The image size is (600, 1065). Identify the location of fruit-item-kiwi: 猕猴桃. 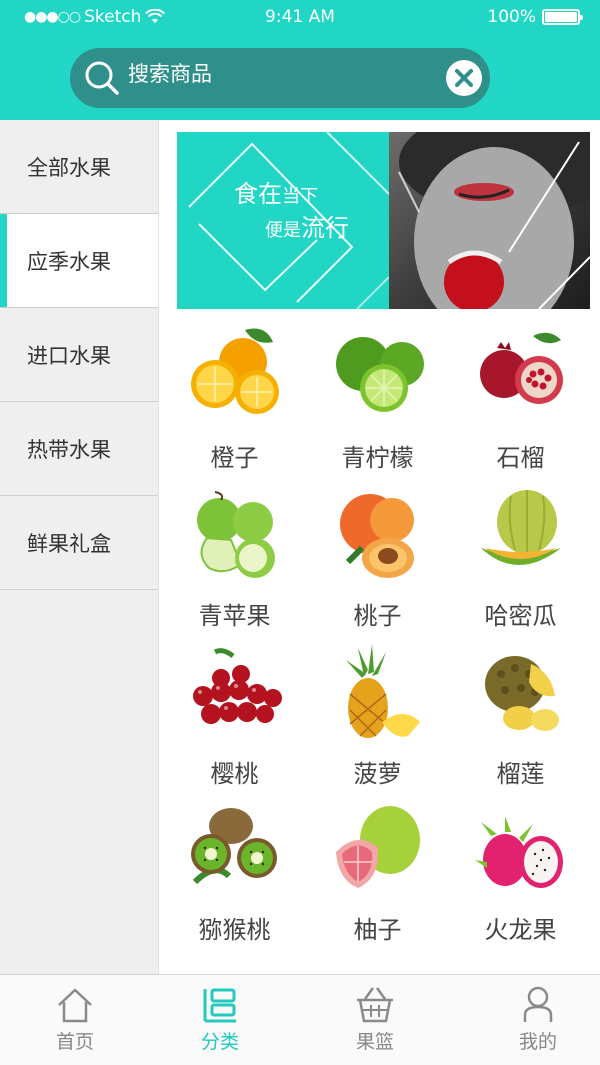
(234, 877).